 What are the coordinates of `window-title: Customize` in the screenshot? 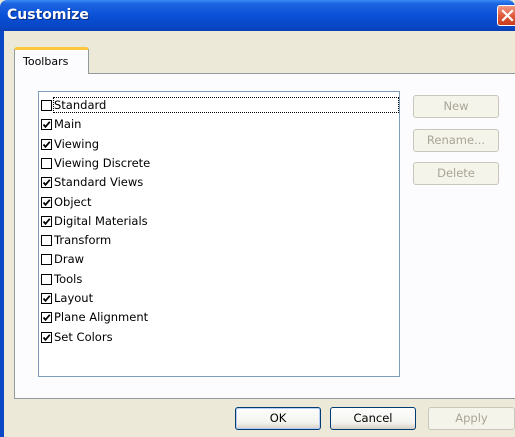 It's located at (48, 15).